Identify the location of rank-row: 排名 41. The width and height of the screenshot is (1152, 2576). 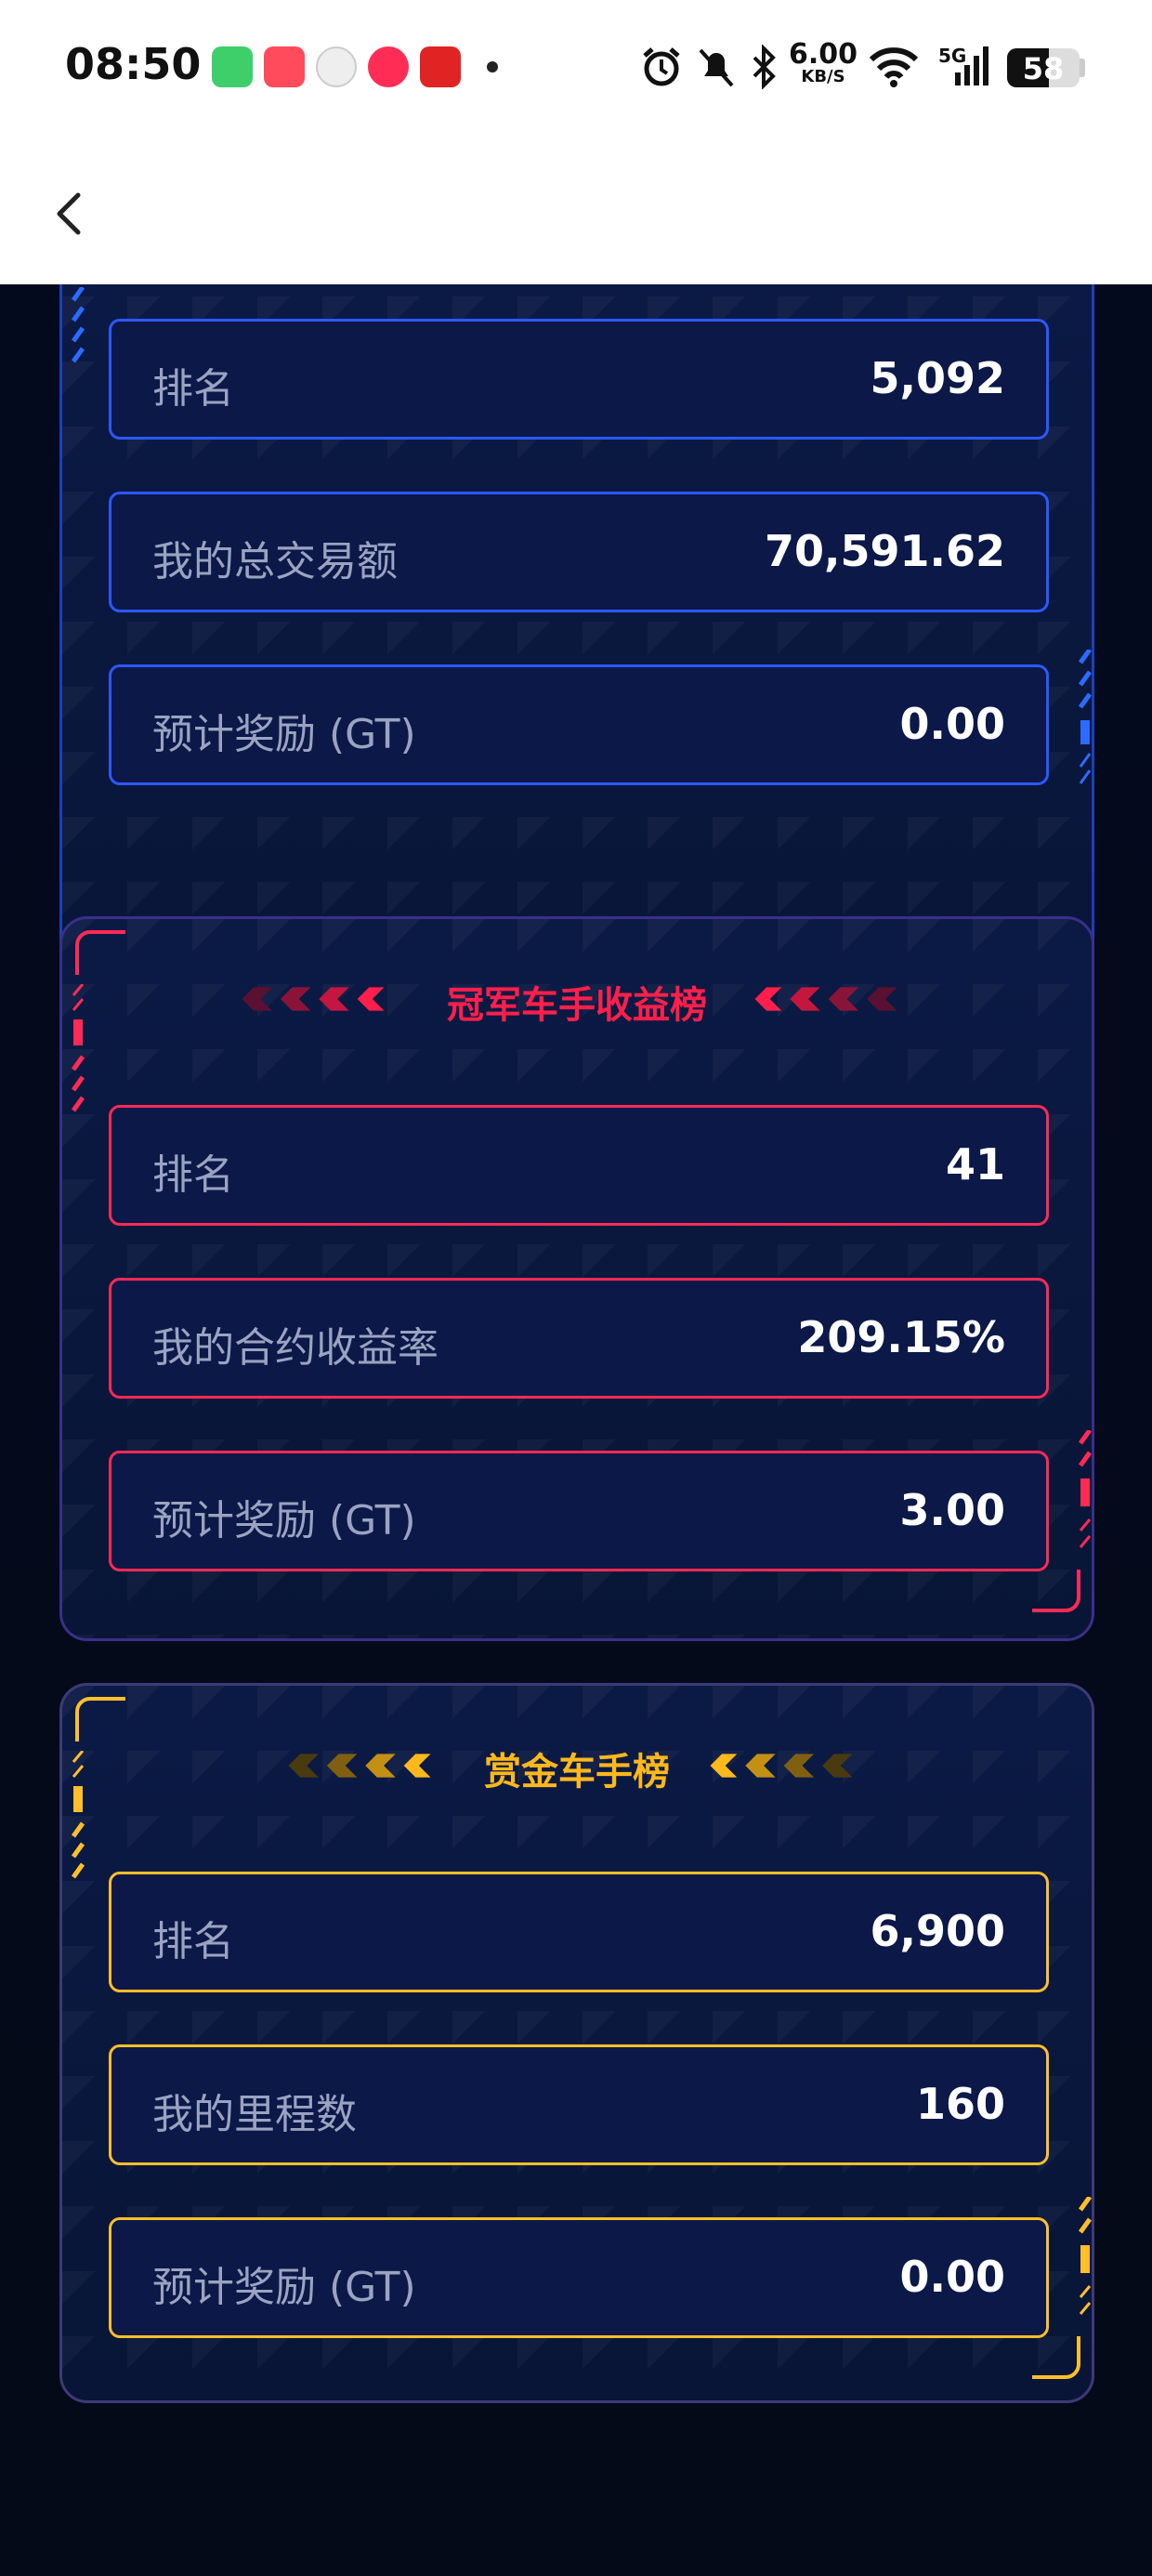
(579, 1165).